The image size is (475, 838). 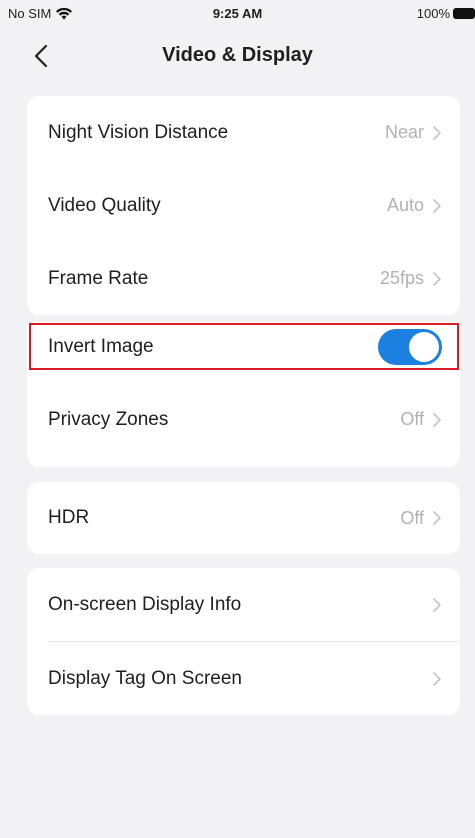 I want to click on row-value: Near, so click(x=404, y=132).